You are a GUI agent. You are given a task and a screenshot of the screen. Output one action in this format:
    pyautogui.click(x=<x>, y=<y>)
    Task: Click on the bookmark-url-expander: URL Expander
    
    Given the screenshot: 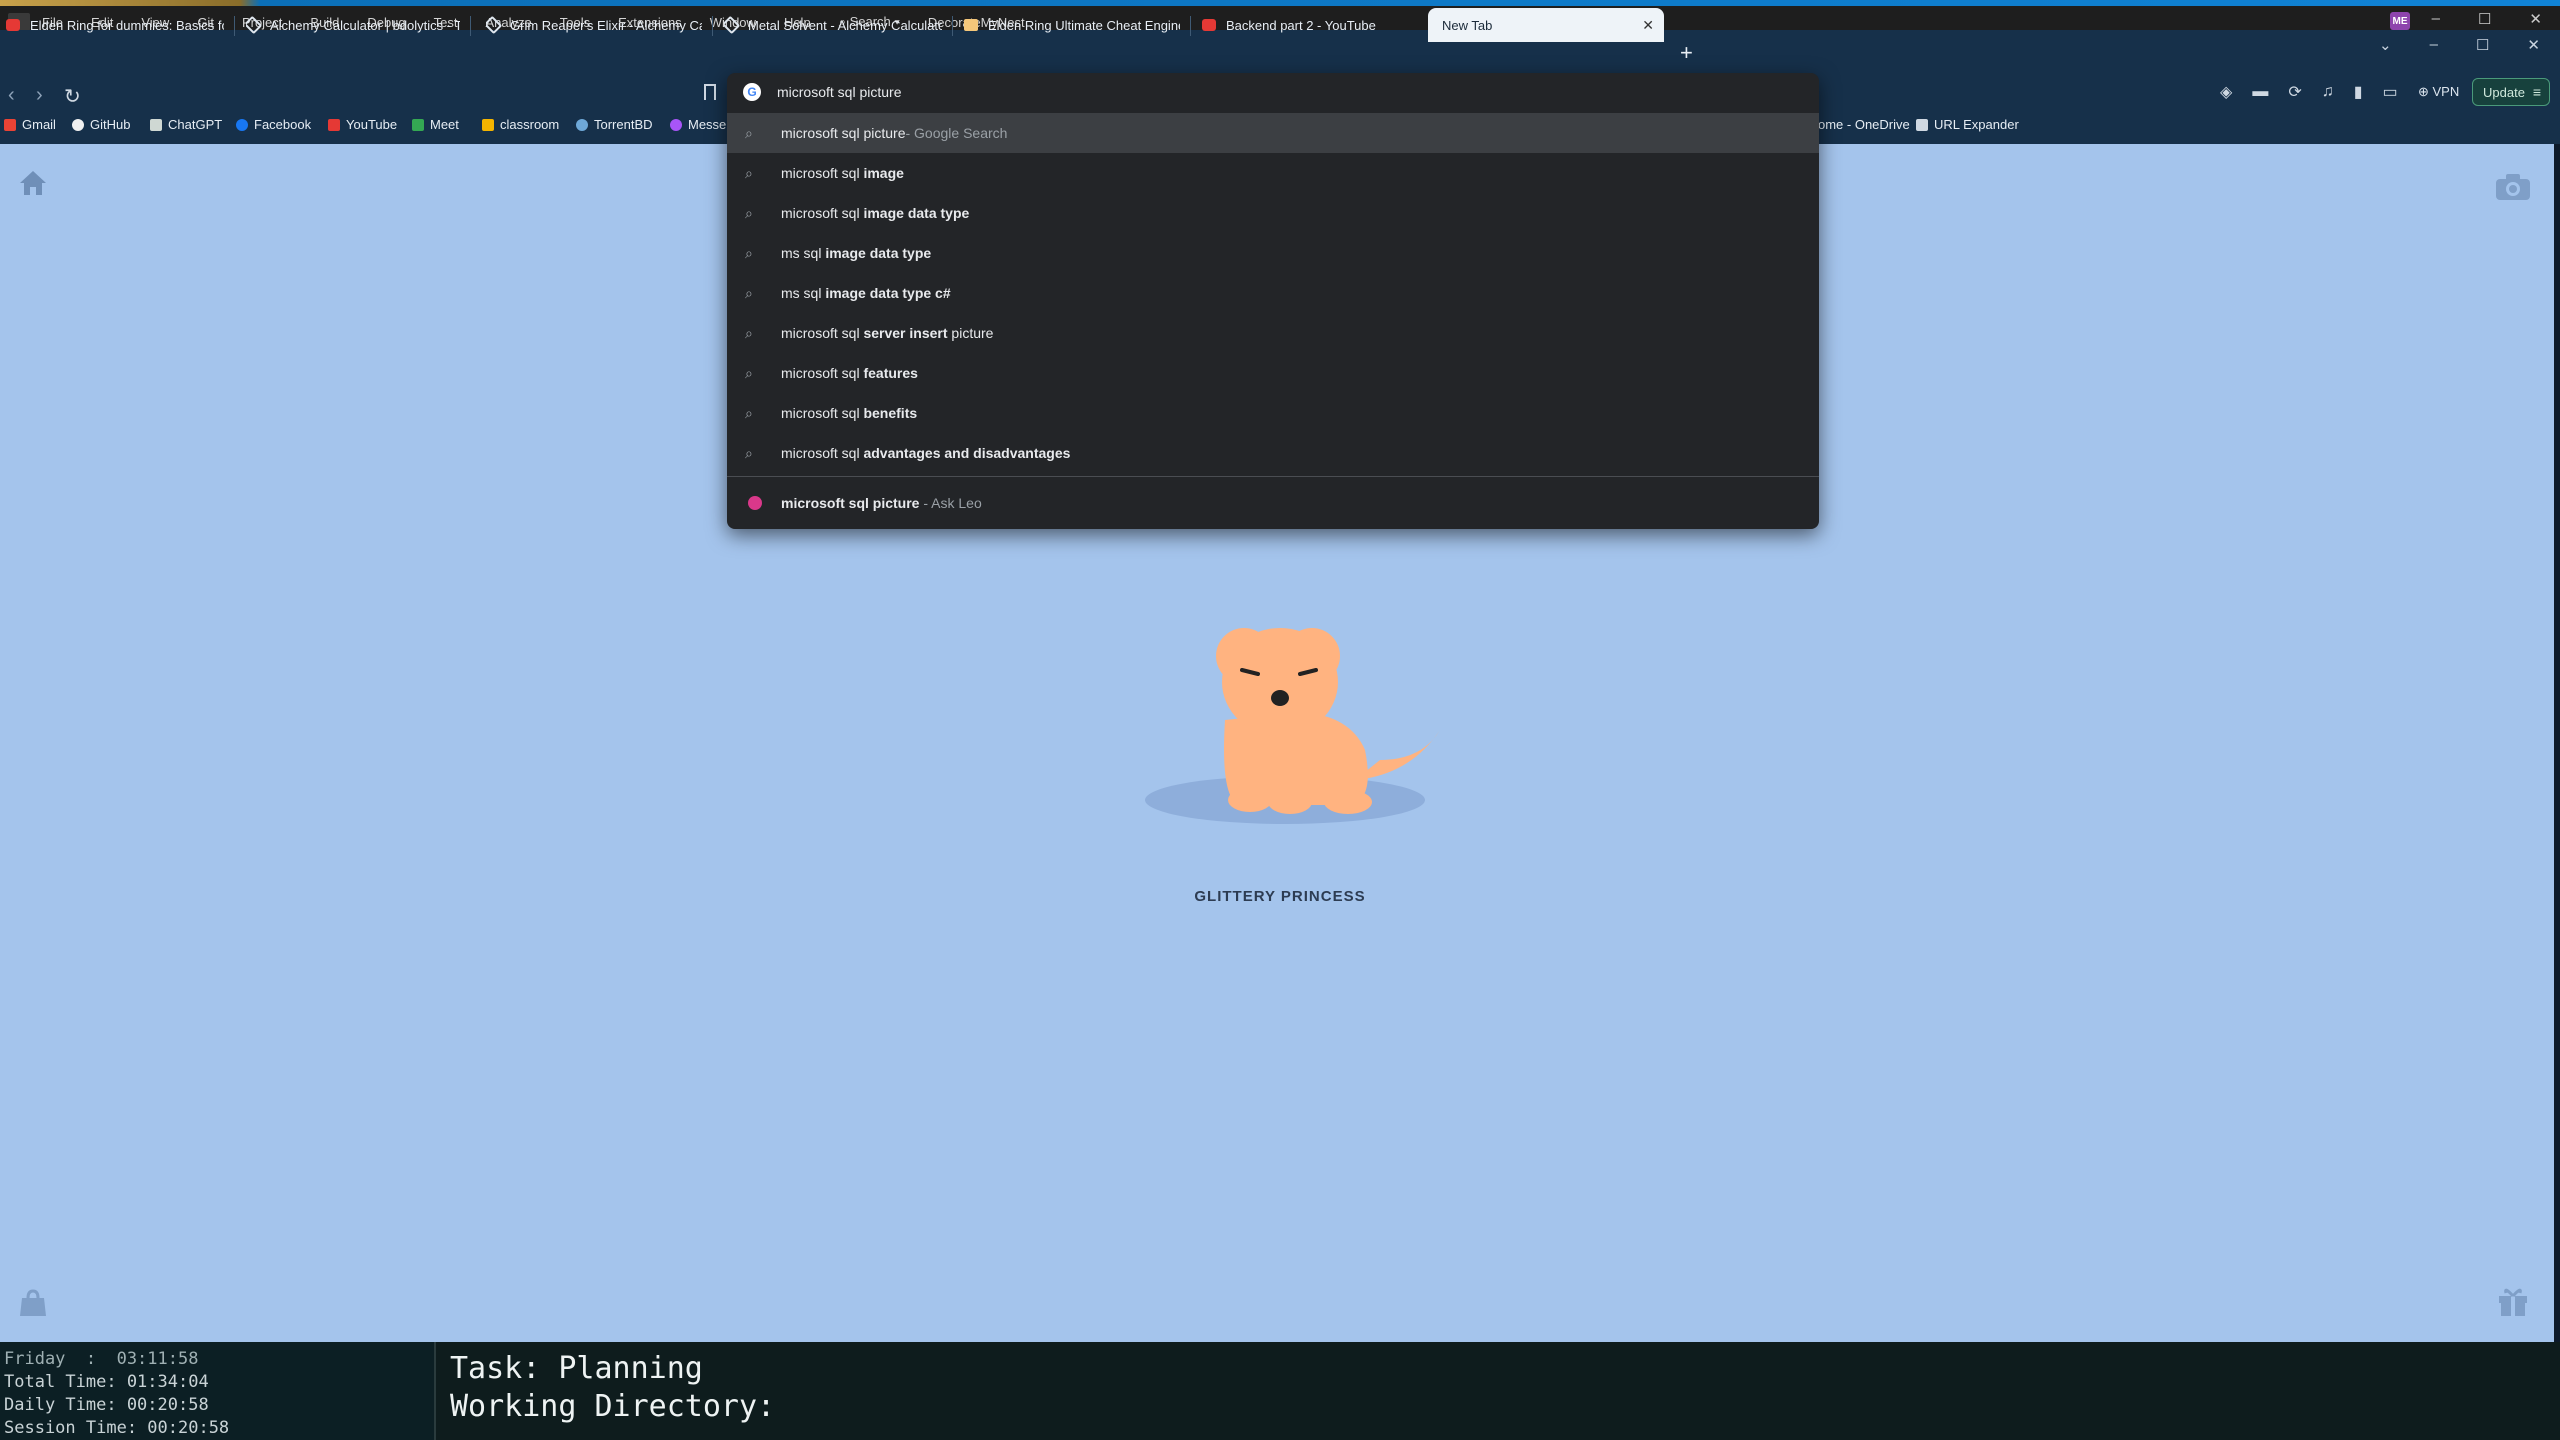 What is the action you would take?
    pyautogui.click(x=1967, y=124)
    